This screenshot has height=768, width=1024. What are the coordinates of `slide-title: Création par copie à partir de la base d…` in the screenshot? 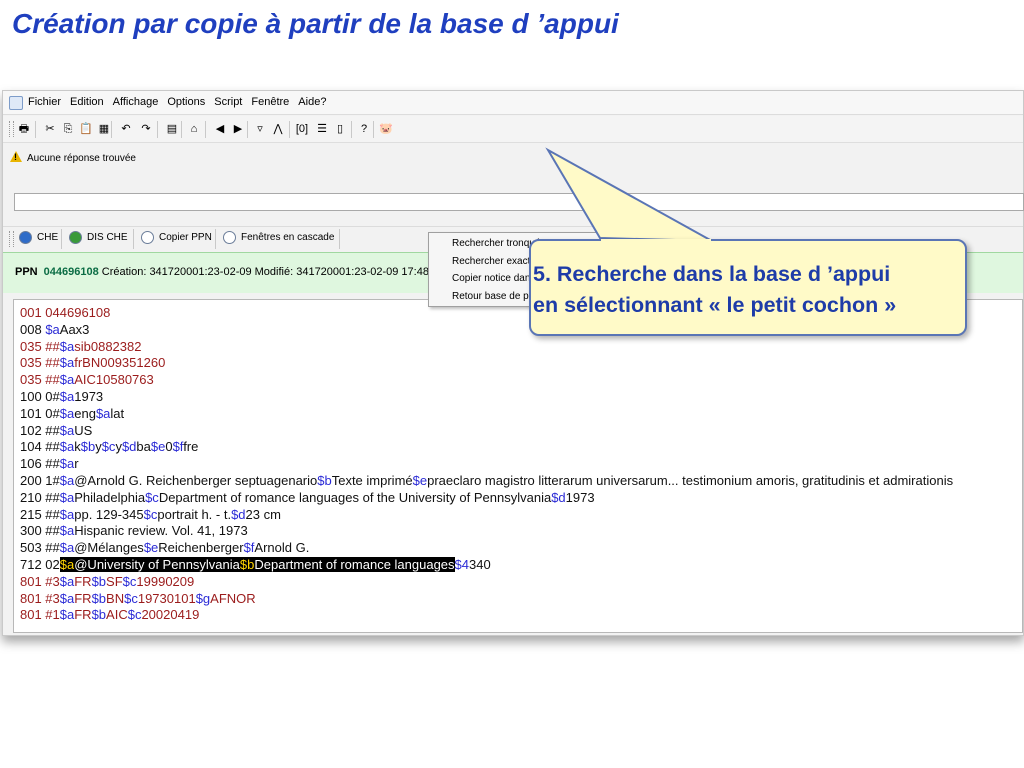 It's located at (315, 23).